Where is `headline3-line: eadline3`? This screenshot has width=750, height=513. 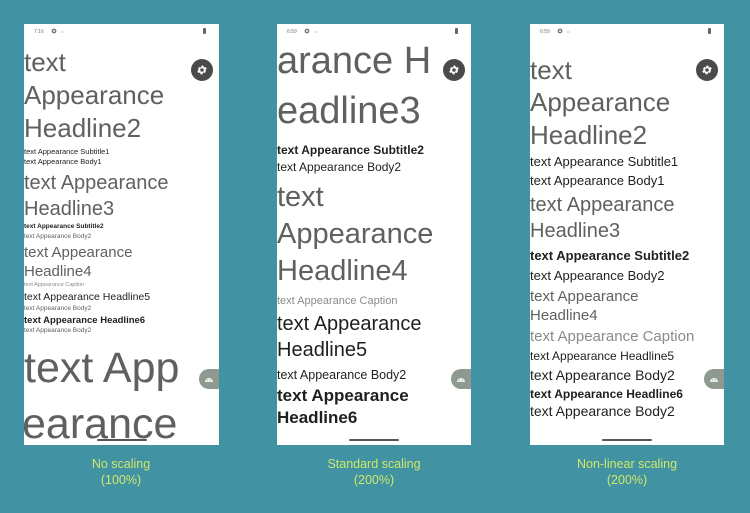 headline3-line: eadline3 is located at coordinates (349, 111).